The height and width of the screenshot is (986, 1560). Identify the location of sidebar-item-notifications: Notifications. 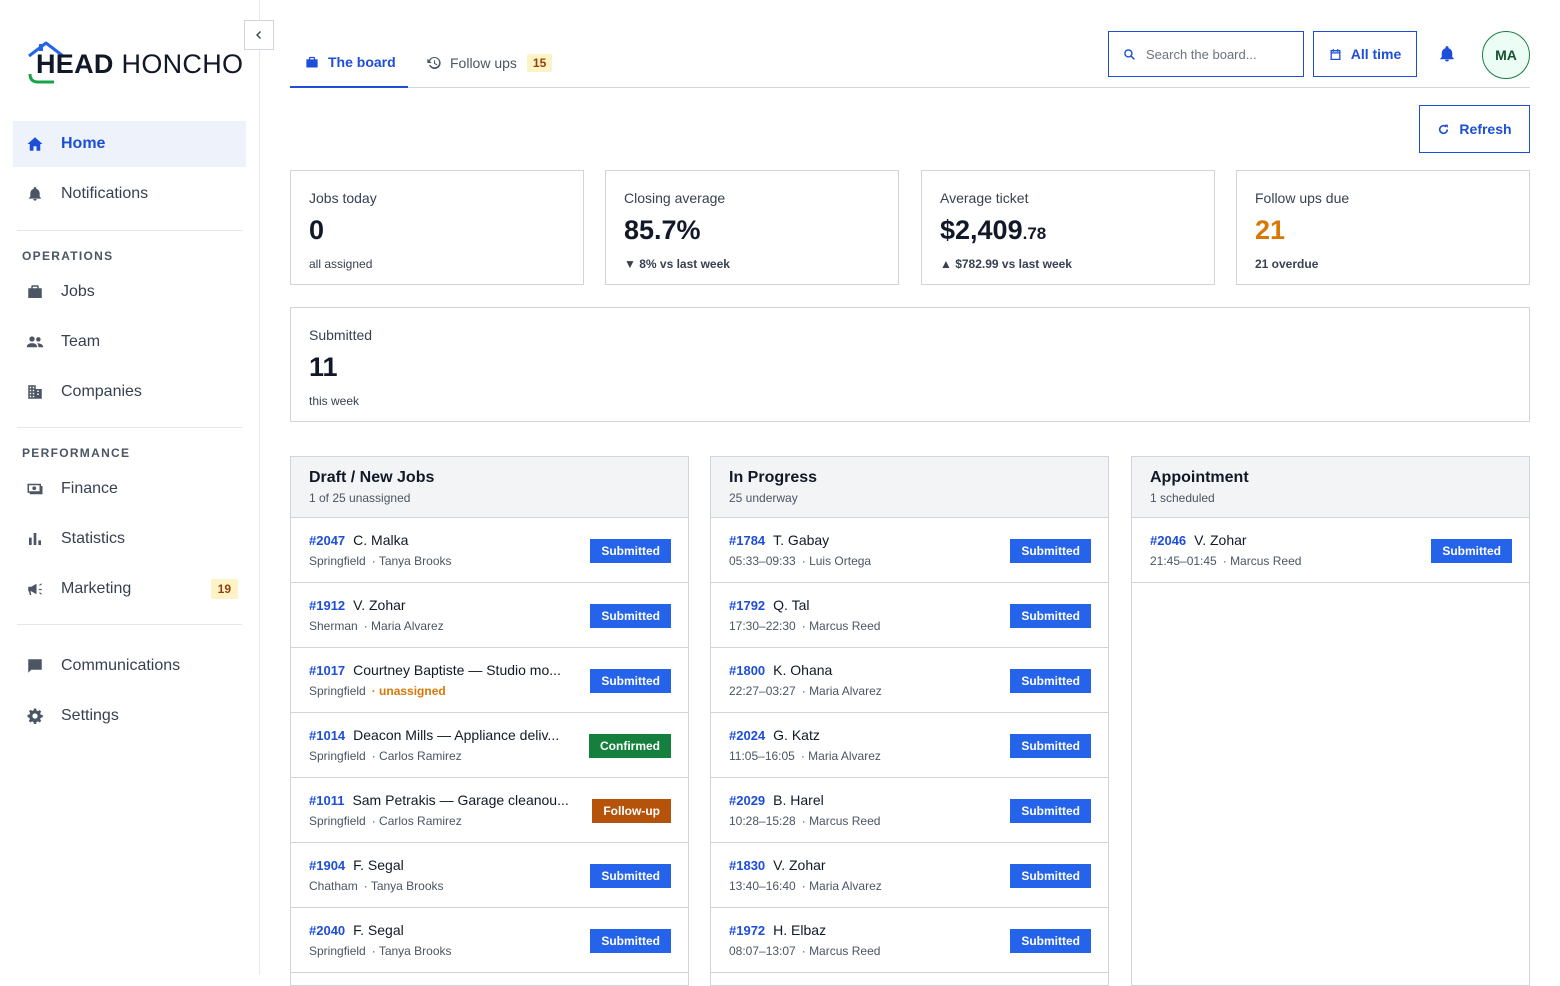
(129, 194).